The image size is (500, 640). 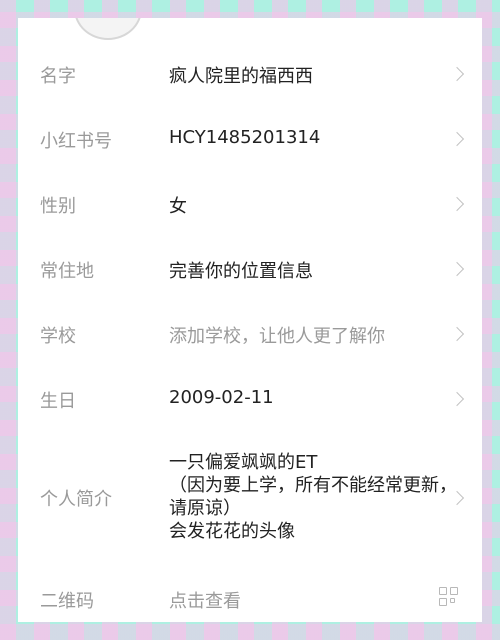 I want to click on field-name-value: 疯人院里的福西西, so click(x=241, y=76).